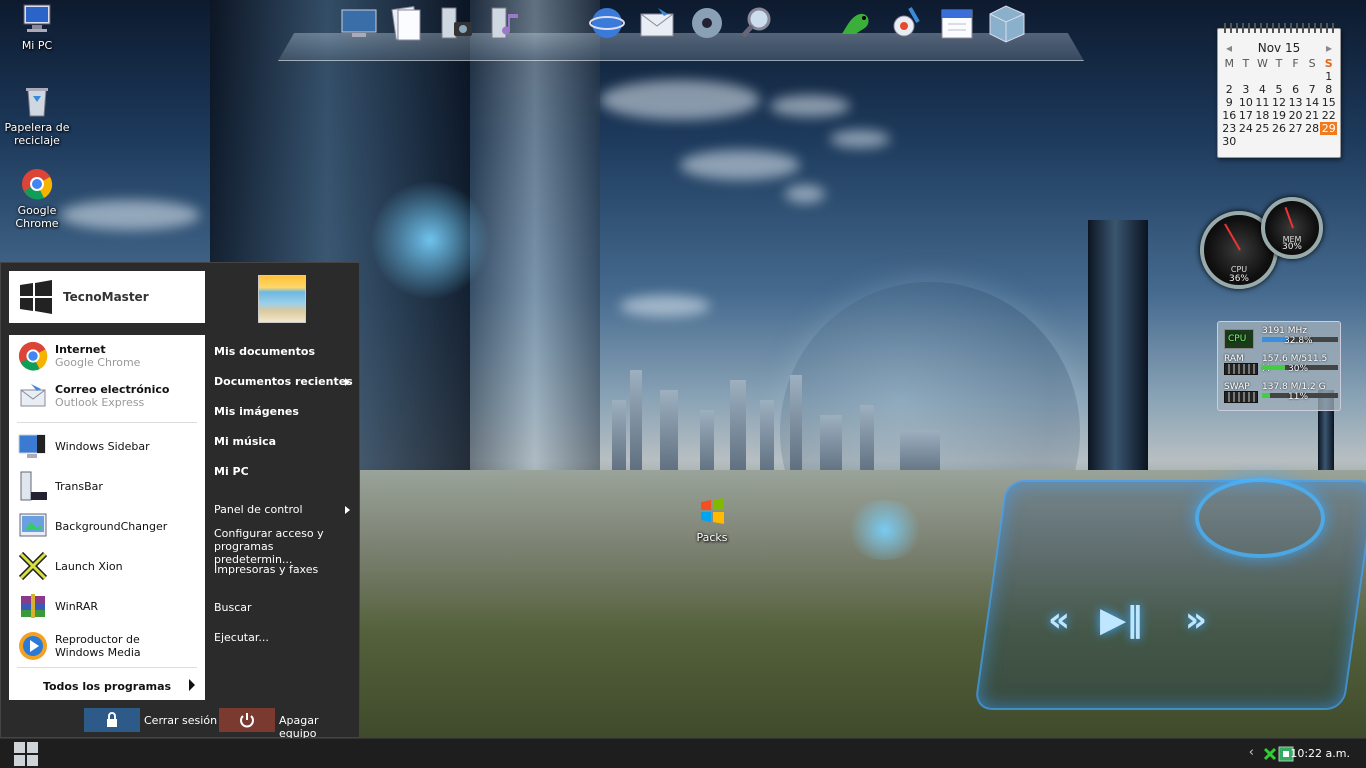 The height and width of the screenshot is (768, 1366). I want to click on start-right-item: Mi PC, so click(284, 471).